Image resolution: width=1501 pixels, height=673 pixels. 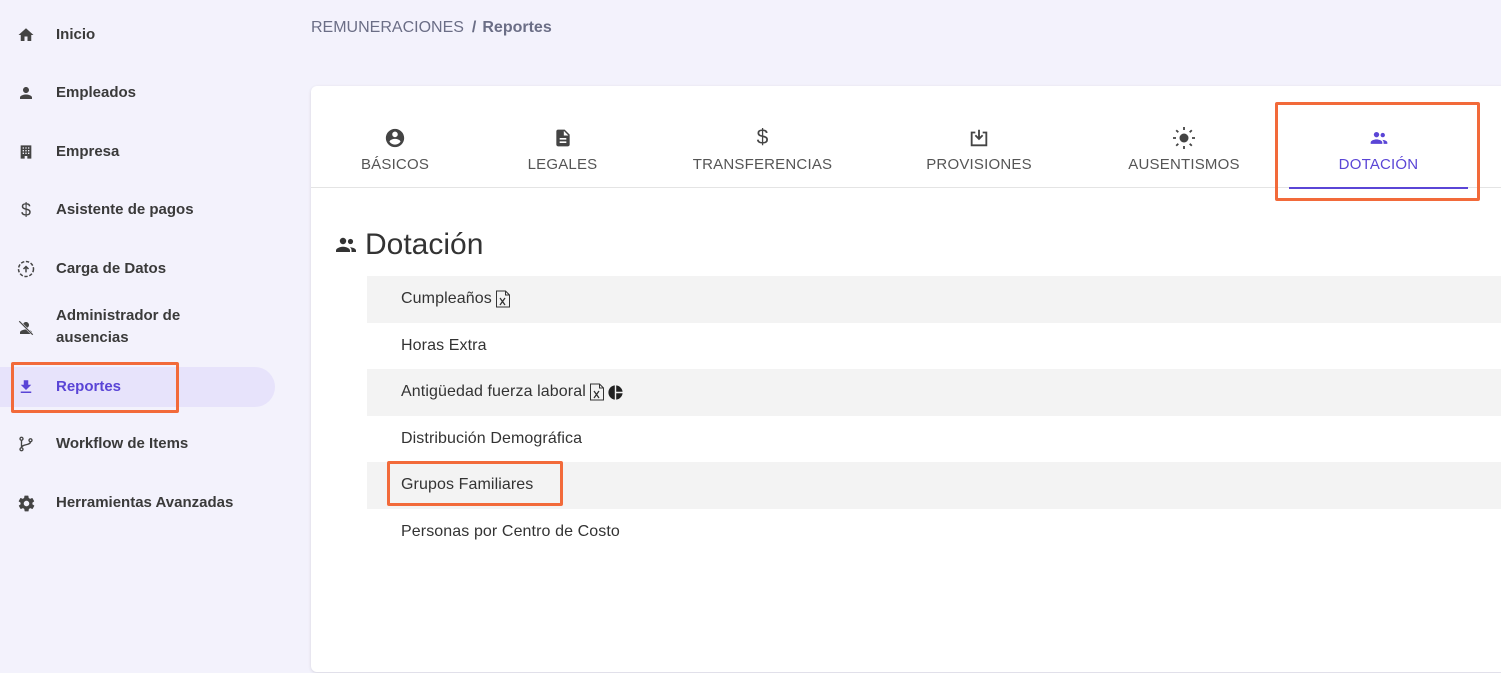 I want to click on sidebar-item-label: Asistente de pagos, so click(x=125, y=209).